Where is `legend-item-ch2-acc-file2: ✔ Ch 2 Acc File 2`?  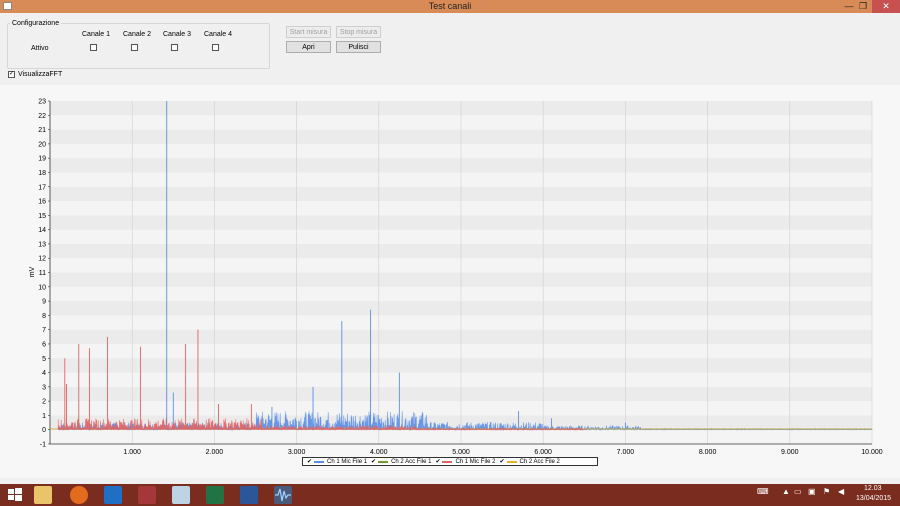 legend-item-ch2-acc-file2: ✔ Ch 2 Acc File 2 is located at coordinates (529, 462).